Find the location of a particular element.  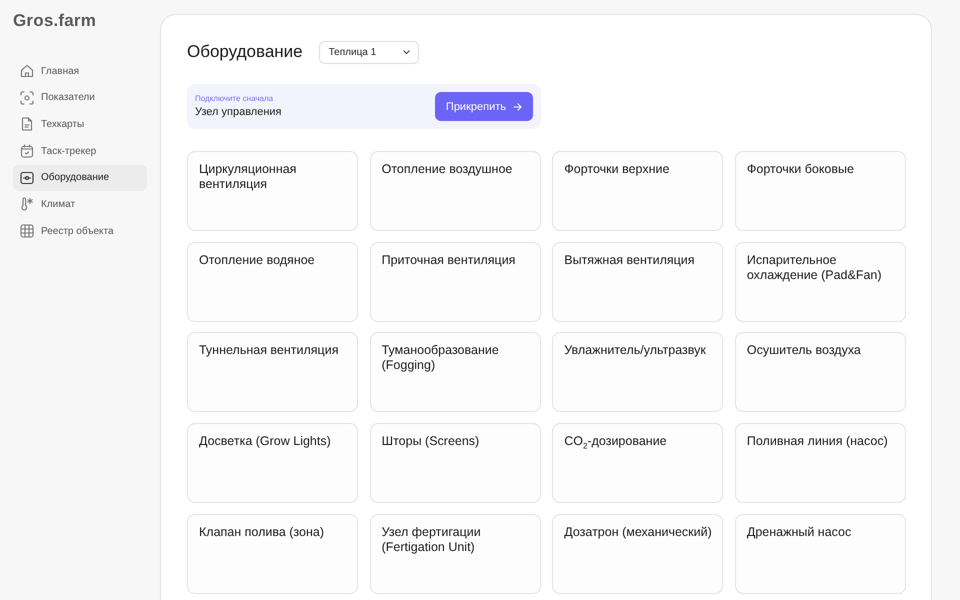

document-icon is located at coordinates (27, 124).